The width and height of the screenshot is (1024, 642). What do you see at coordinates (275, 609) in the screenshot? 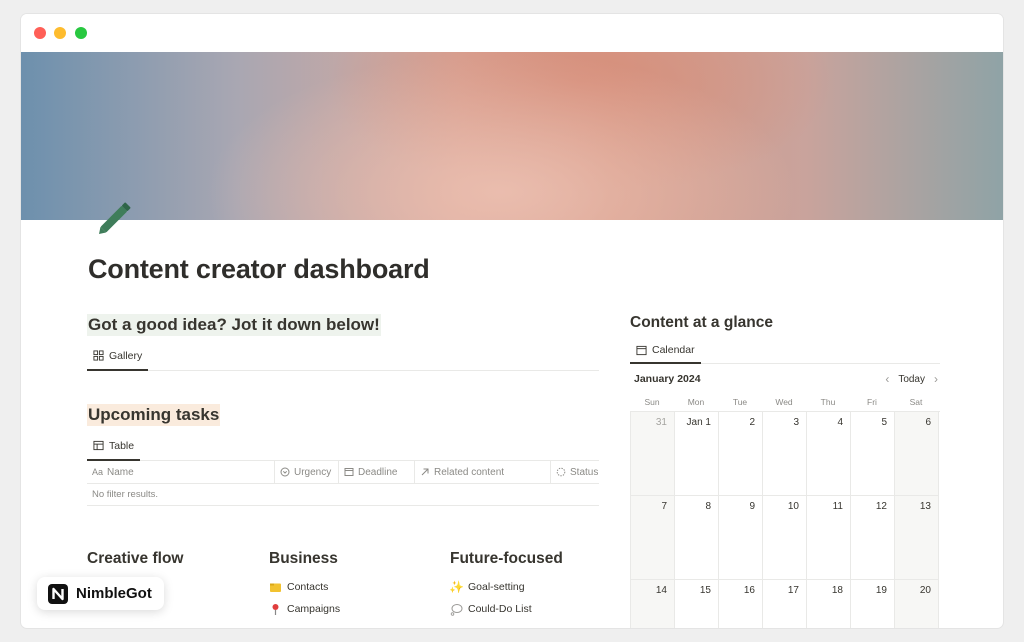
I see `pin-icon` at bounding box center [275, 609].